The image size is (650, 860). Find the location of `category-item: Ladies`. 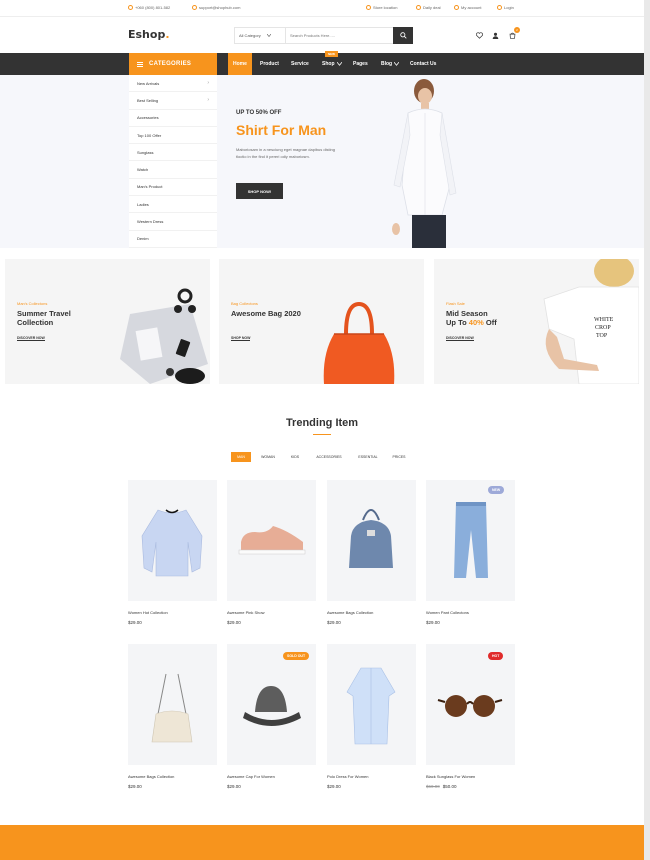

category-item: Ladies is located at coordinates (173, 205).